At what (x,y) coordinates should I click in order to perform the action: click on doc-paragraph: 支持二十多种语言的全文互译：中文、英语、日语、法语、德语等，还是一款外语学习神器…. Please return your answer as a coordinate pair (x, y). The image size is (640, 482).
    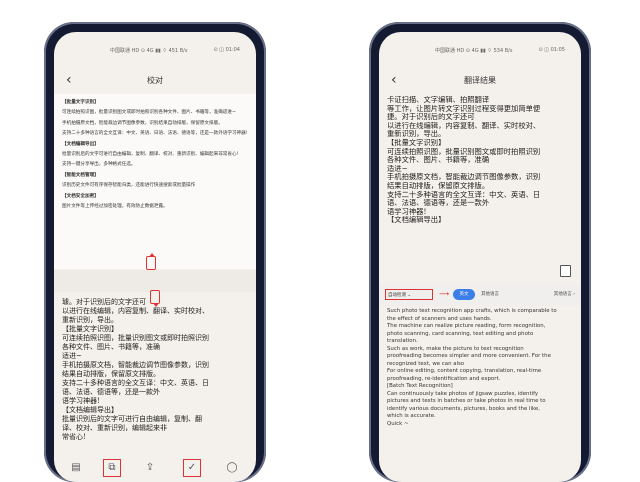
    Looking at the image, I should click on (155, 134).